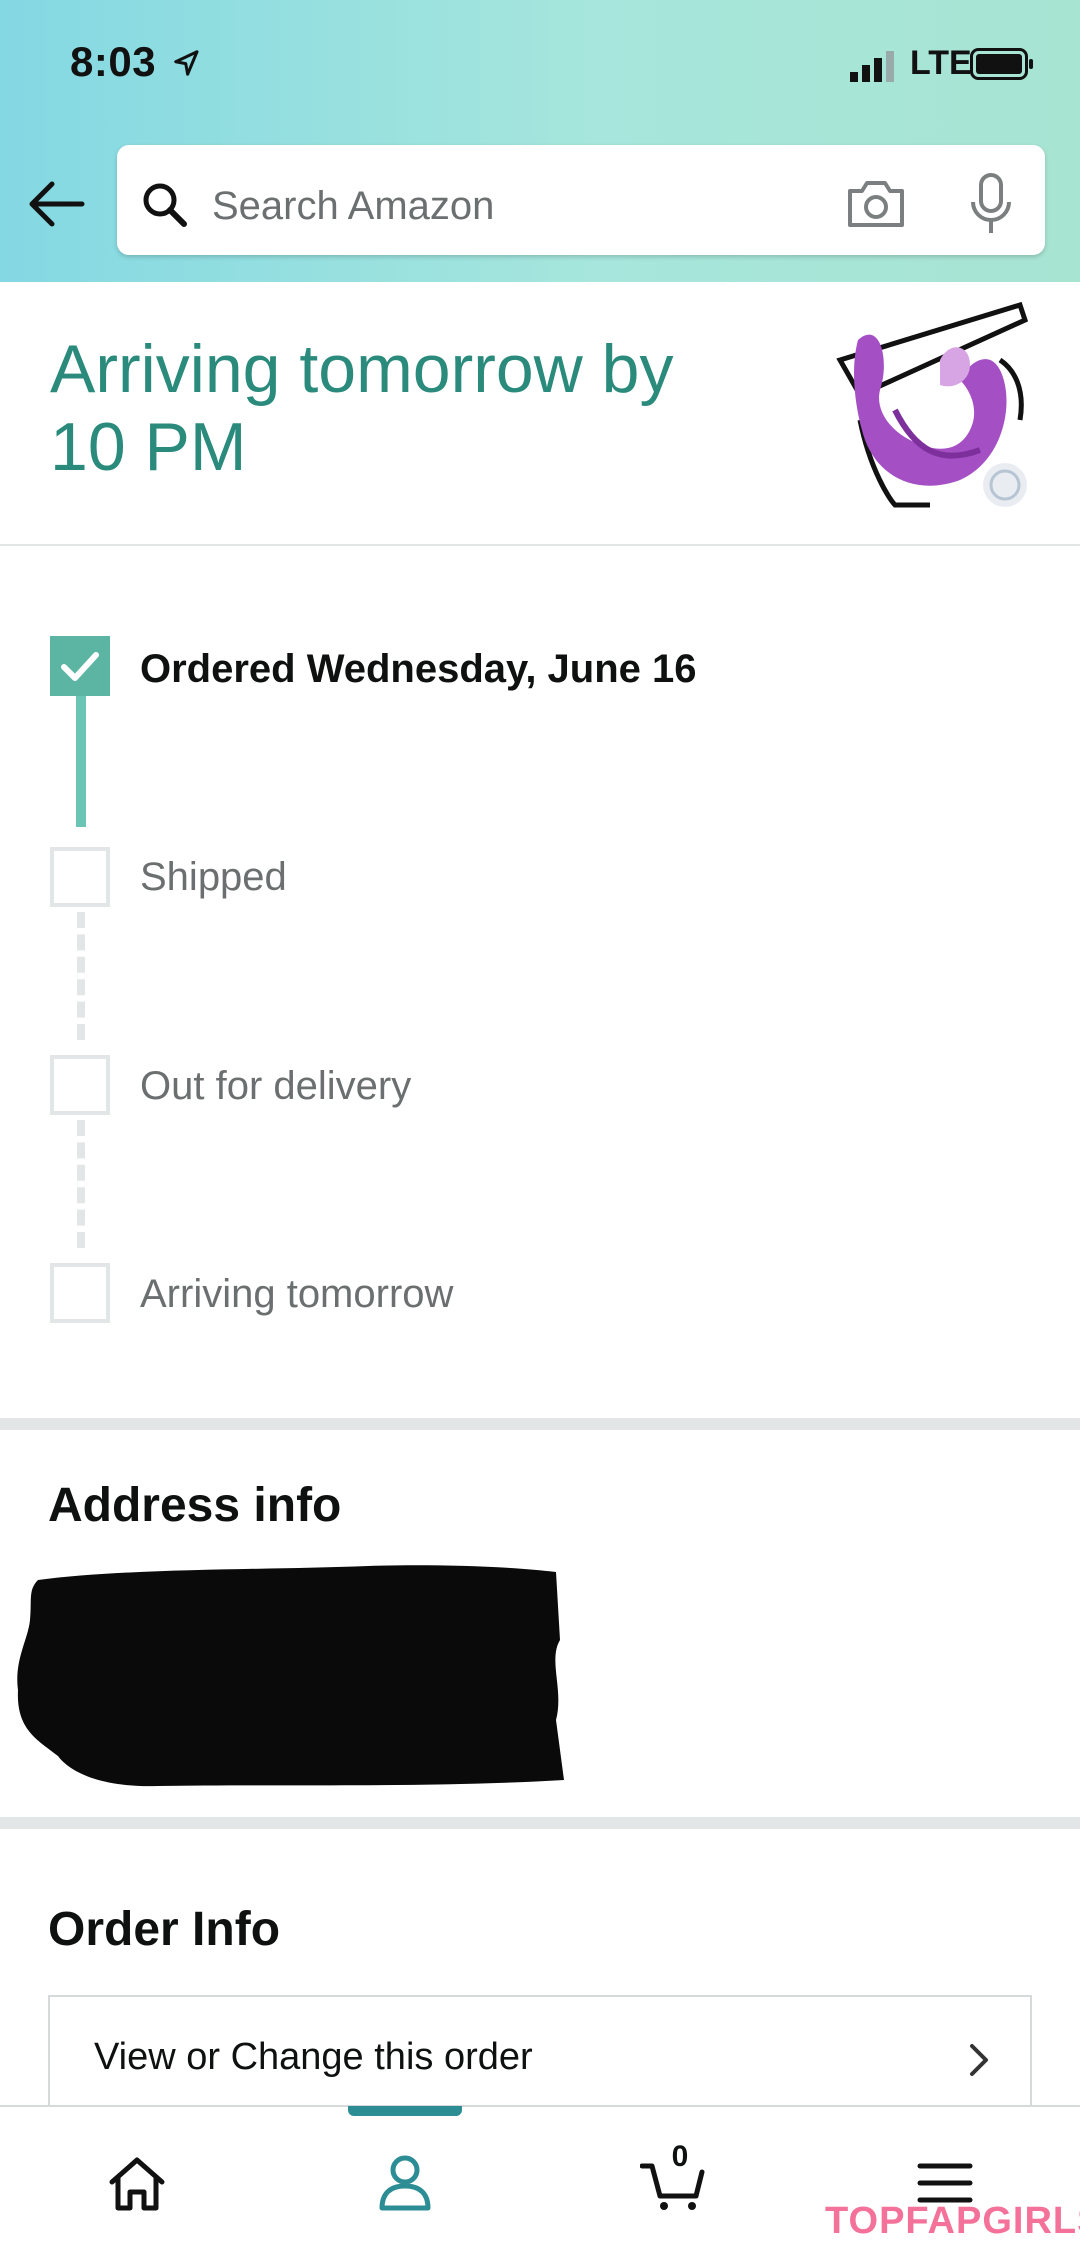  What do you see at coordinates (291, 1676) in the screenshot?
I see `redacted-address` at bounding box center [291, 1676].